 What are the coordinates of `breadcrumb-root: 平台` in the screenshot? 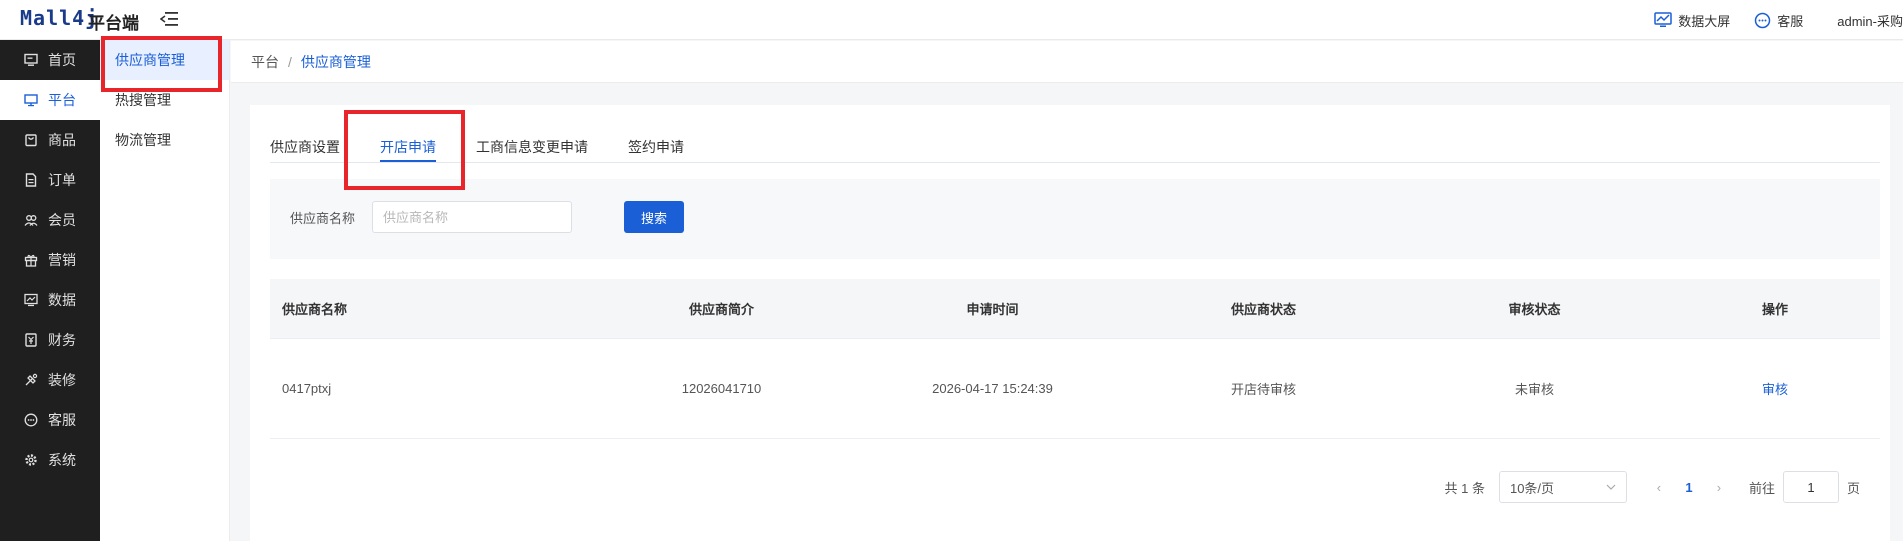 It's located at (265, 62).